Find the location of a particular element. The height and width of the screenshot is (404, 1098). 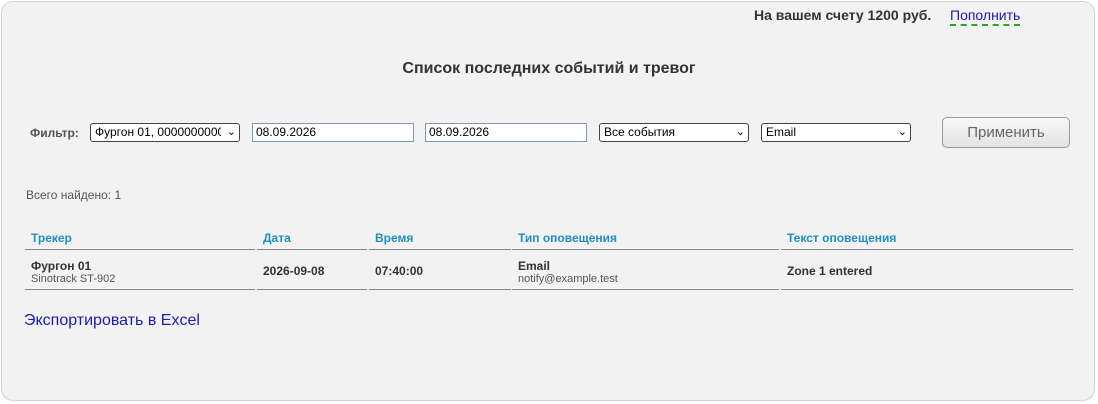

notify-type-select: Email ⌄ is located at coordinates (836, 132).